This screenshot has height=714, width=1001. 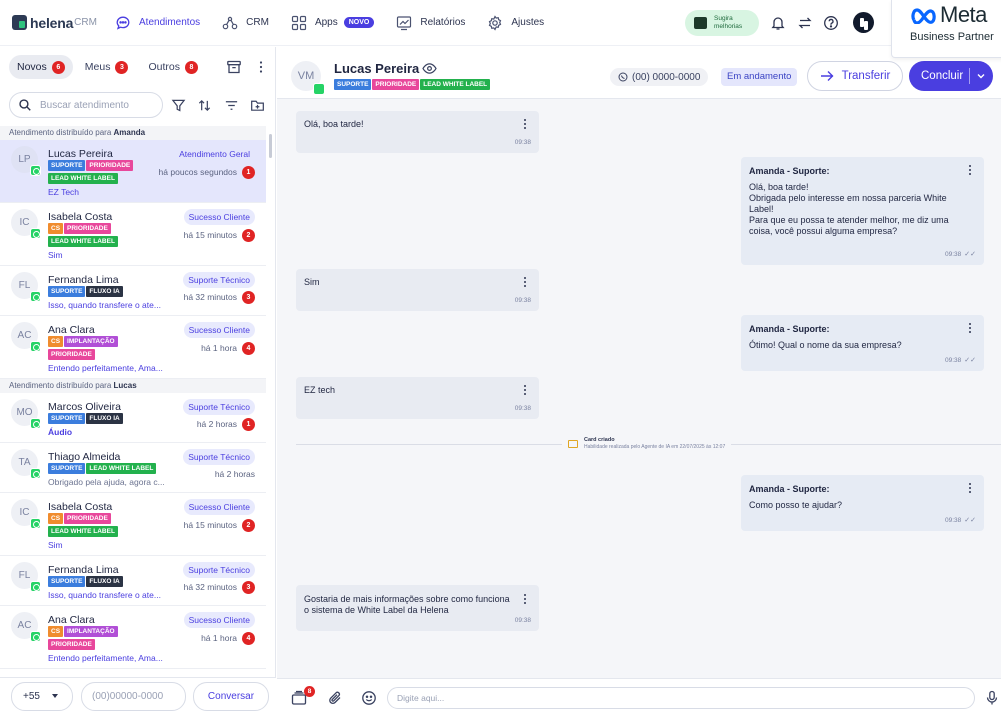 What do you see at coordinates (270, 146) in the screenshot?
I see `scrollbar-thumb` at bounding box center [270, 146].